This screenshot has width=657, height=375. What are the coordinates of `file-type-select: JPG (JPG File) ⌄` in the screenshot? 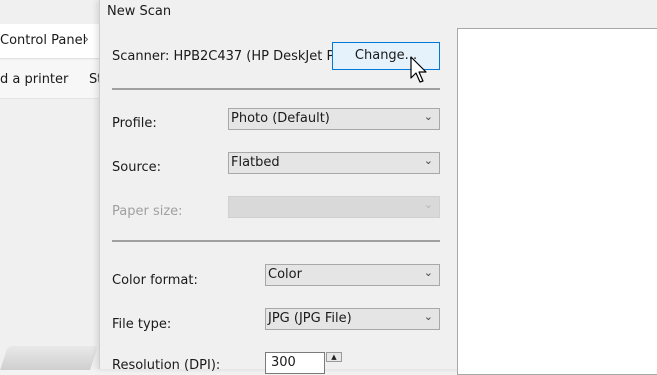 It's located at (352, 319).